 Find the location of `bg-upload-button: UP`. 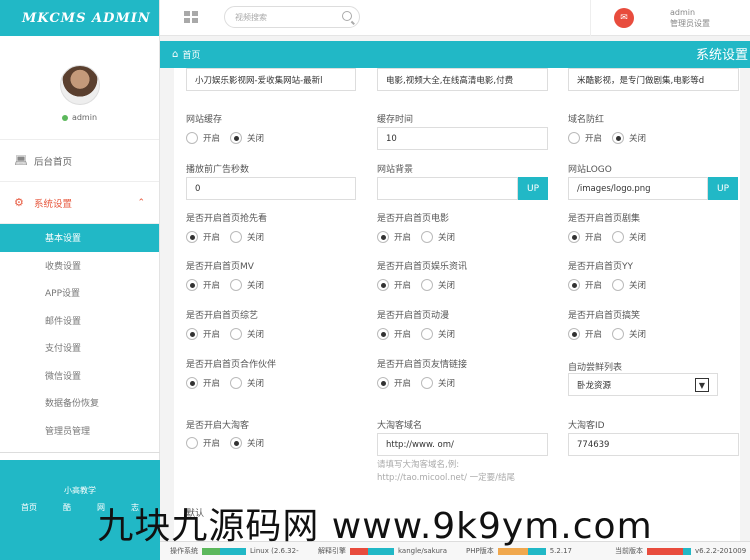

bg-upload-button: UP is located at coordinates (533, 188).